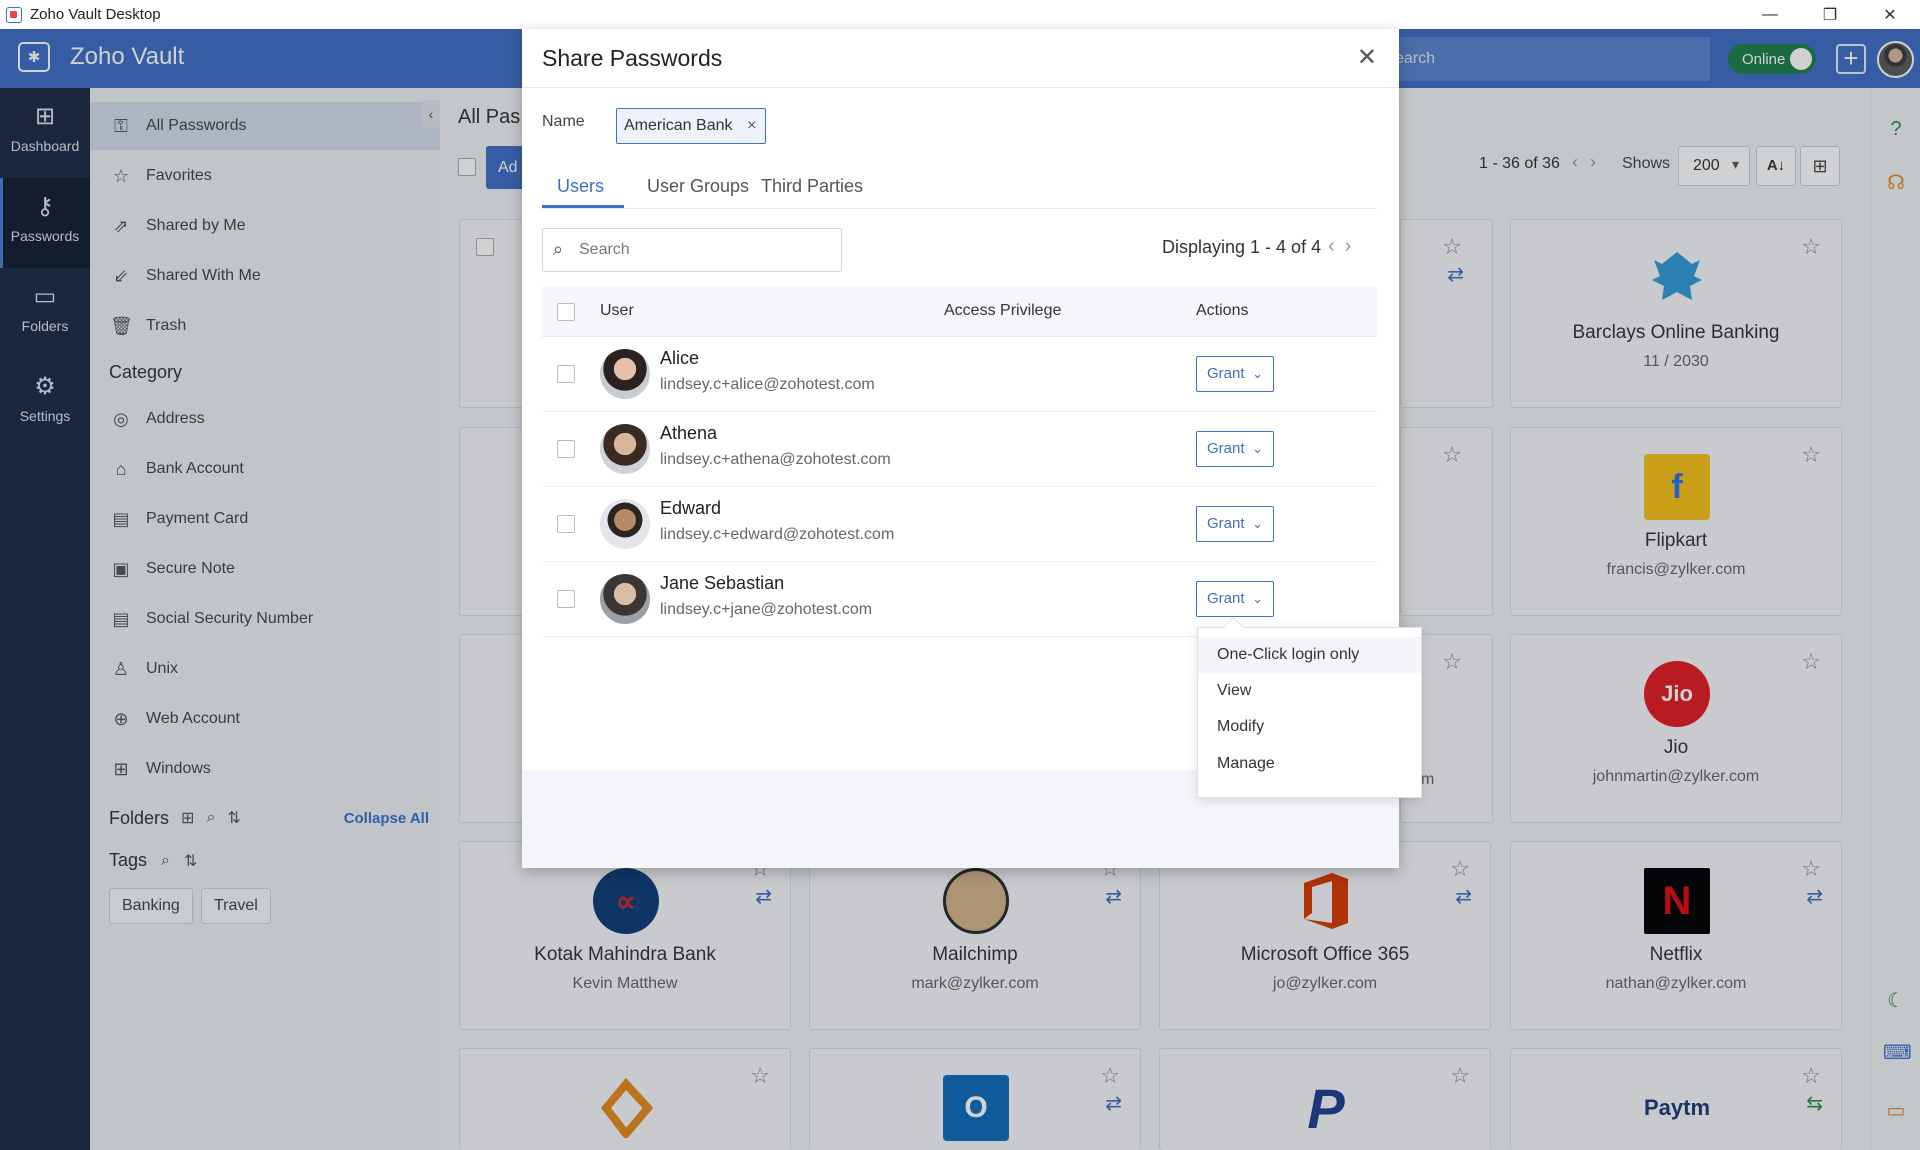  What do you see at coordinates (580, 186) in the screenshot?
I see `tab-users: Users` at bounding box center [580, 186].